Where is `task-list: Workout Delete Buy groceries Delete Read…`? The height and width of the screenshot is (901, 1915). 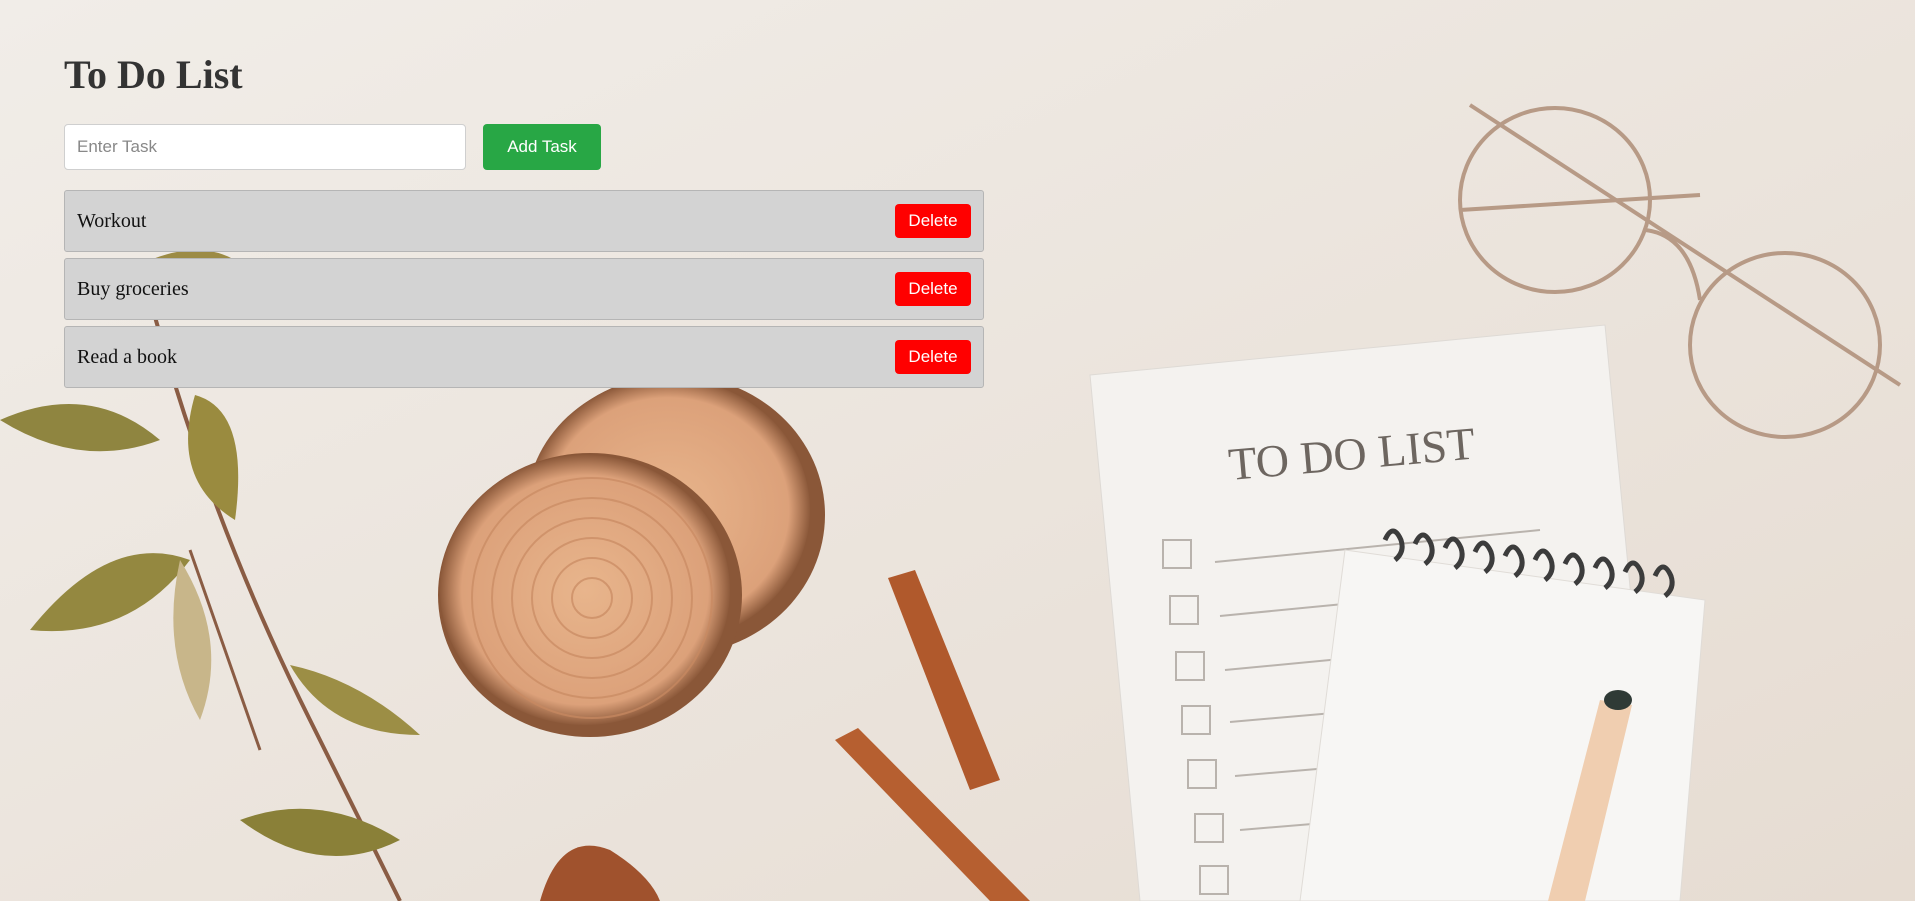
task-list: Workout Delete Buy groceries Delete Read… is located at coordinates (524, 289).